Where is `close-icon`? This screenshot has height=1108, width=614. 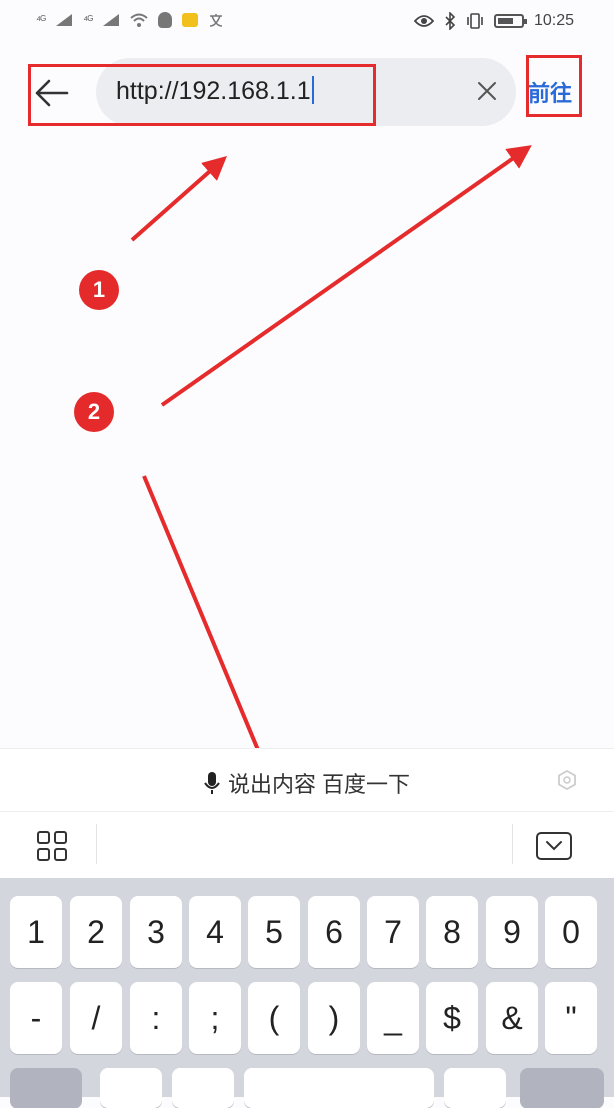 close-icon is located at coordinates (487, 91).